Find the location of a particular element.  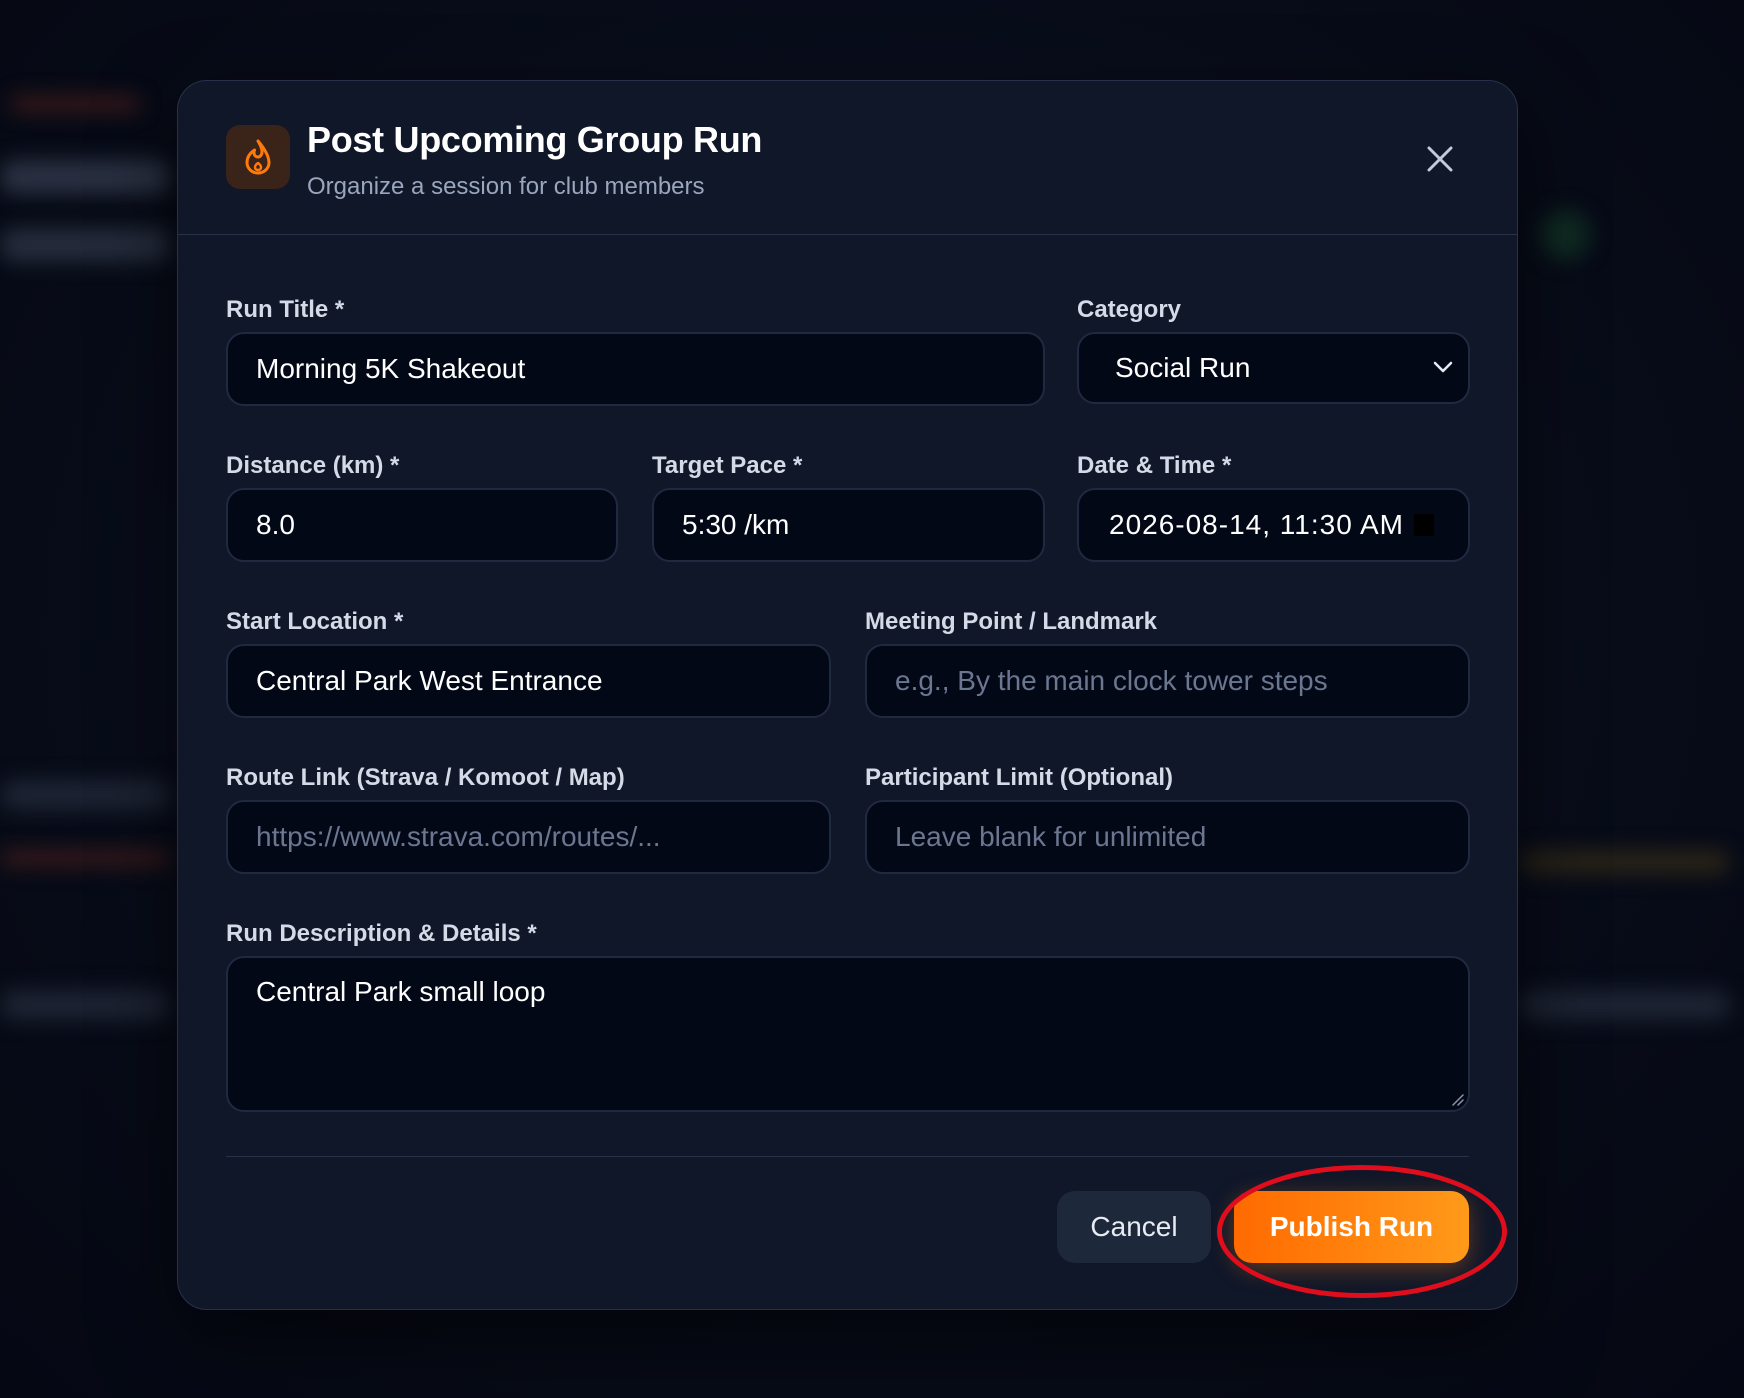

calendar-icon is located at coordinates (1424, 525).